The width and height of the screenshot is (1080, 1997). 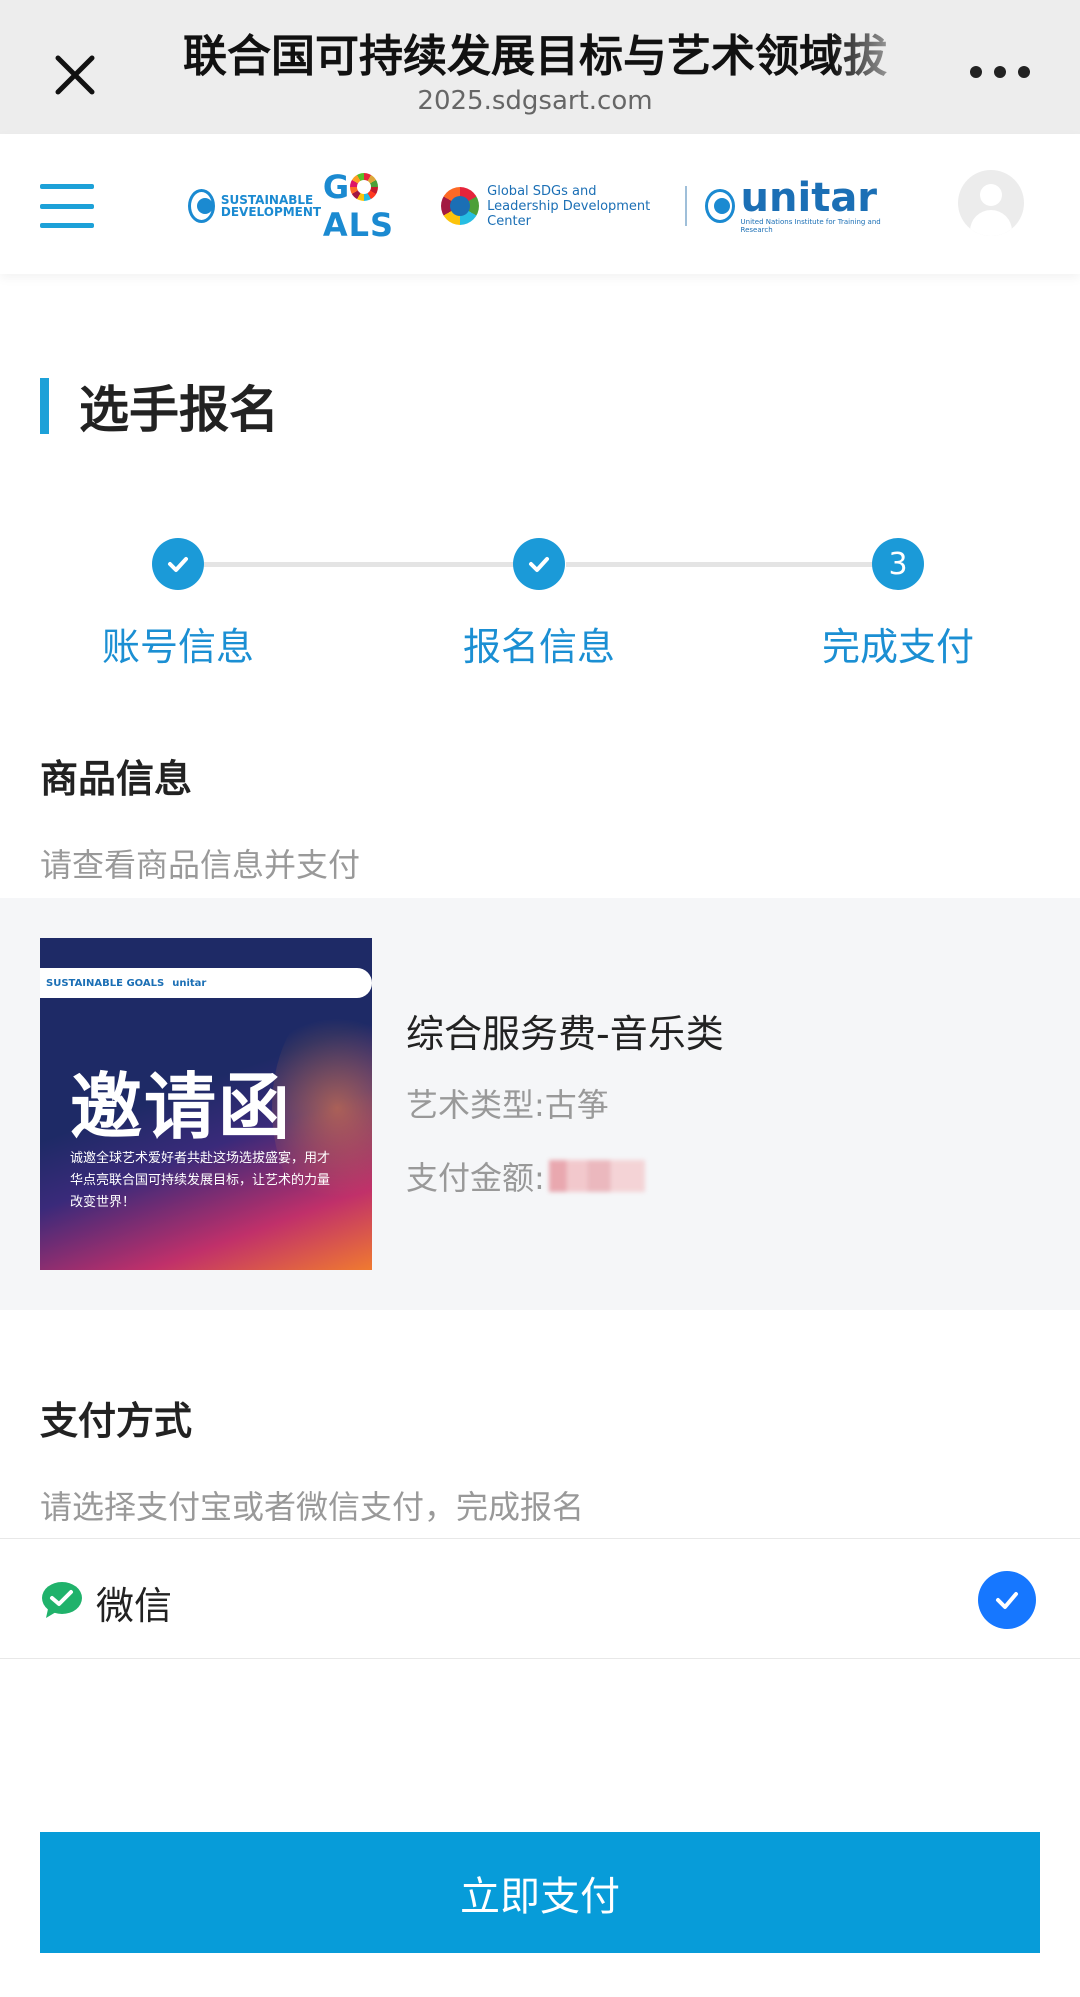 What do you see at coordinates (336, 187) in the screenshot?
I see `goals-g: G` at bounding box center [336, 187].